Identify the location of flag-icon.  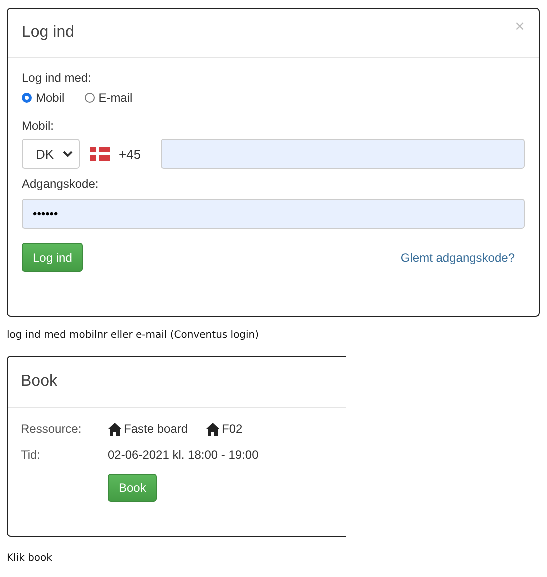
(100, 154).